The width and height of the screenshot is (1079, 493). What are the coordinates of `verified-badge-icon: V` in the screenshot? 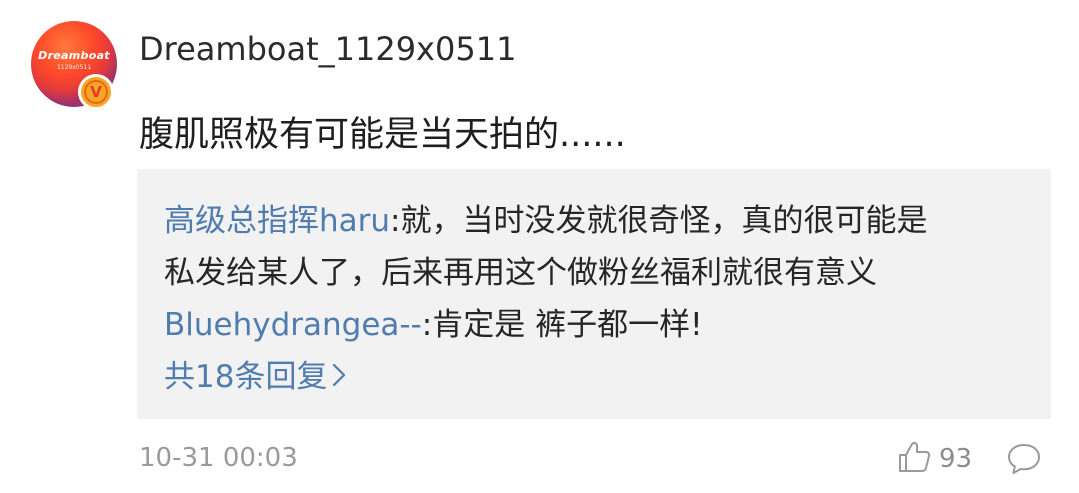 It's located at (96, 92).